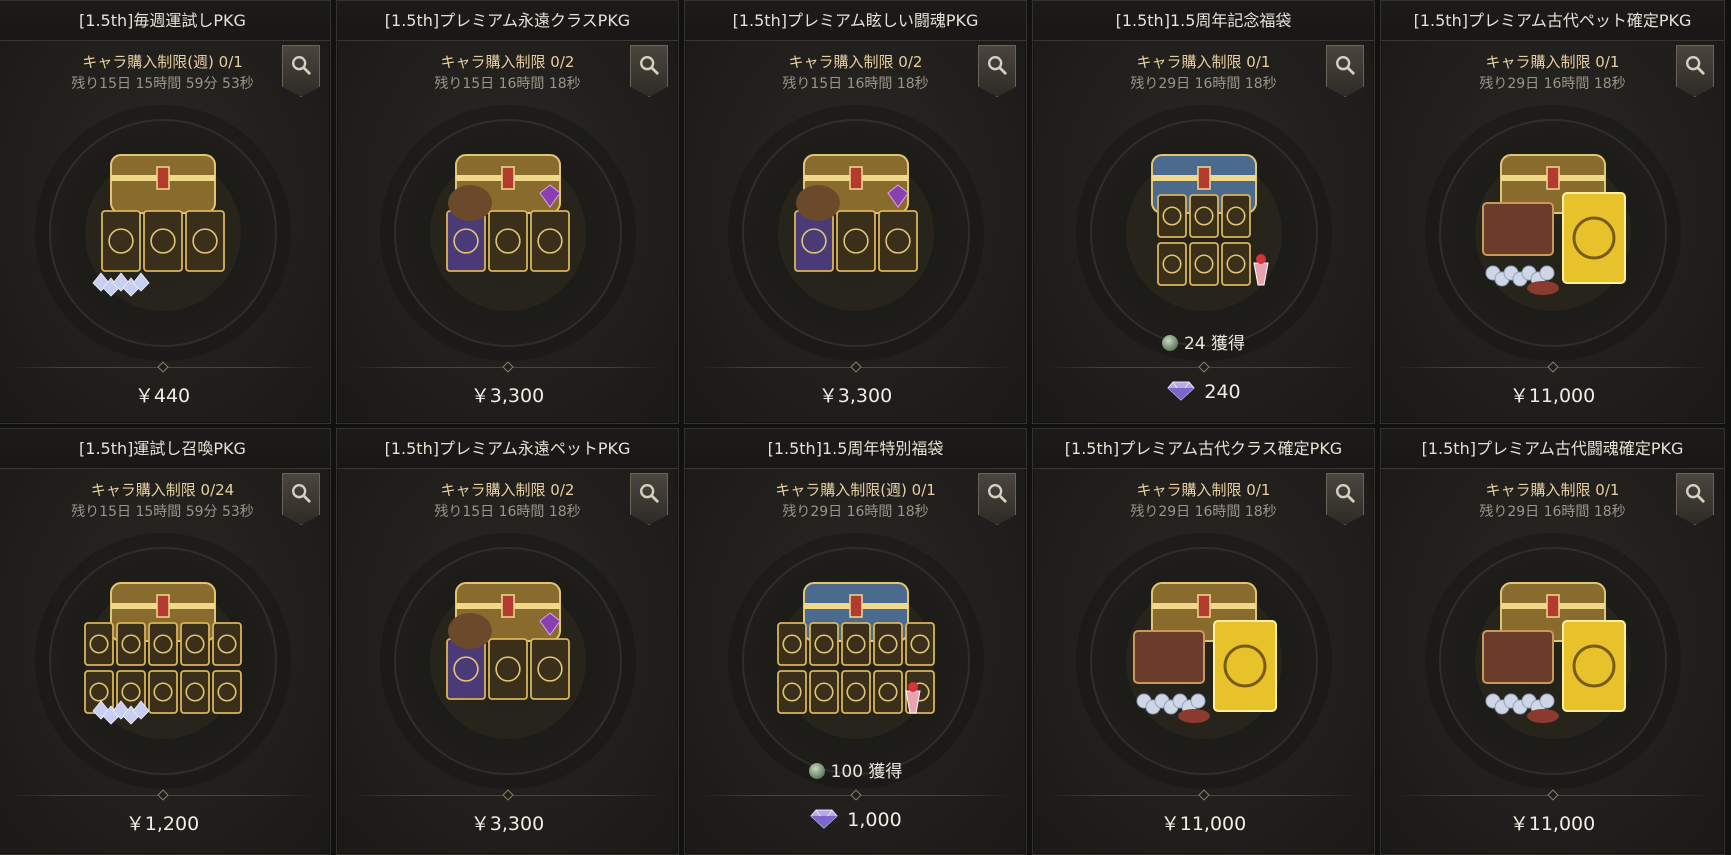 This screenshot has width=1731, height=855. I want to click on price-value: ￥1,200, so click(162, 824).